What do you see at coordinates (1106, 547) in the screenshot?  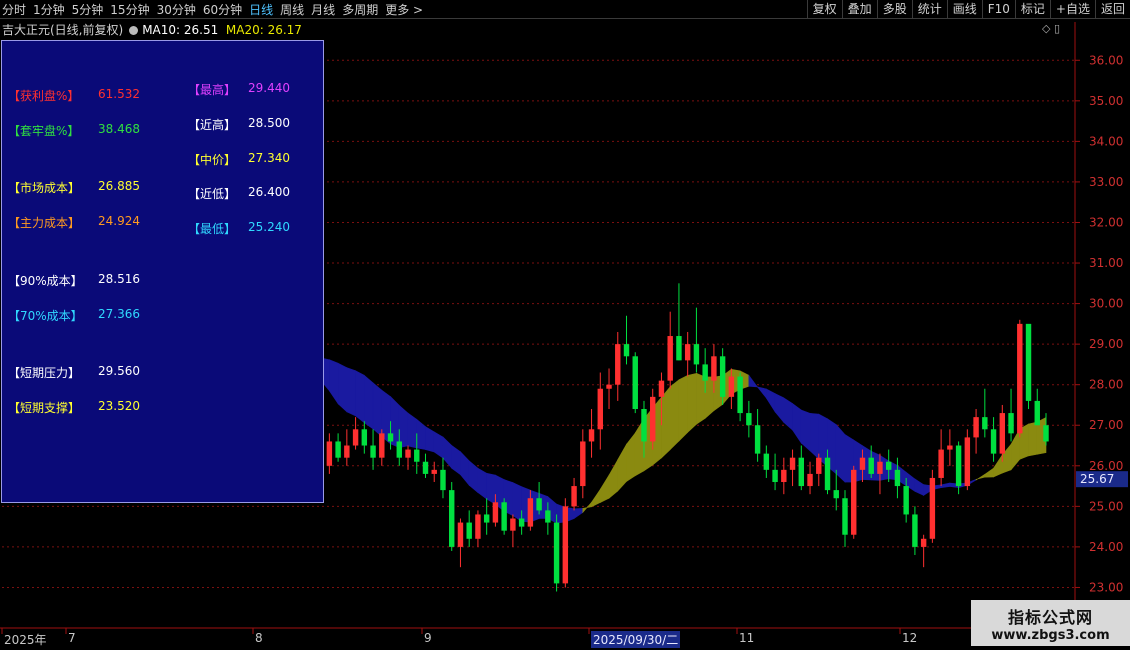 I see `y-tick-label: 24.00` at bounding box center [1106, 547].